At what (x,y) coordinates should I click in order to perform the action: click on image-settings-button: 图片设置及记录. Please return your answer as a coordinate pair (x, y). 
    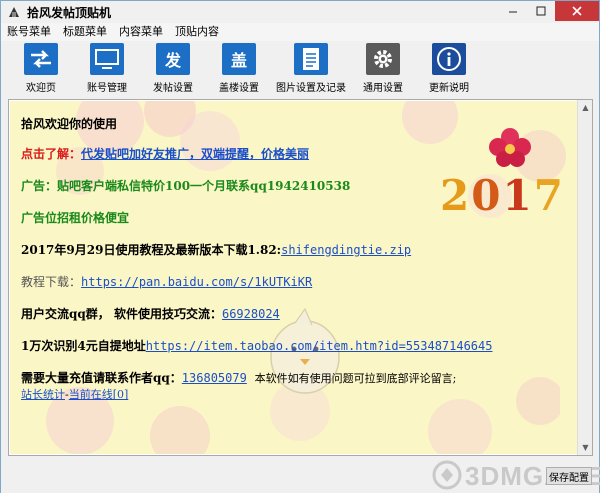
    Looking at the image, I should click on (311, 69).